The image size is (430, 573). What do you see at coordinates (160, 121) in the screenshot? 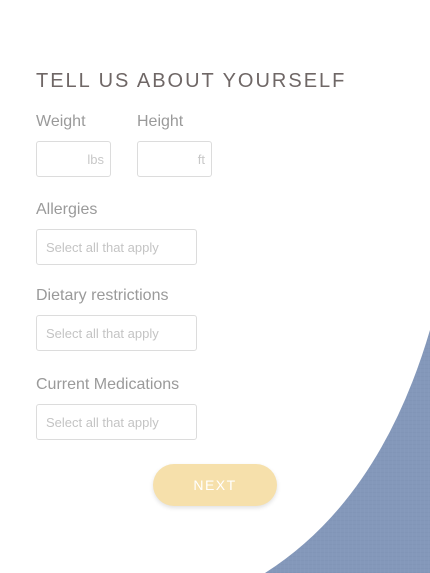
I see `height-label: Height` at bounding box center [160, 121].